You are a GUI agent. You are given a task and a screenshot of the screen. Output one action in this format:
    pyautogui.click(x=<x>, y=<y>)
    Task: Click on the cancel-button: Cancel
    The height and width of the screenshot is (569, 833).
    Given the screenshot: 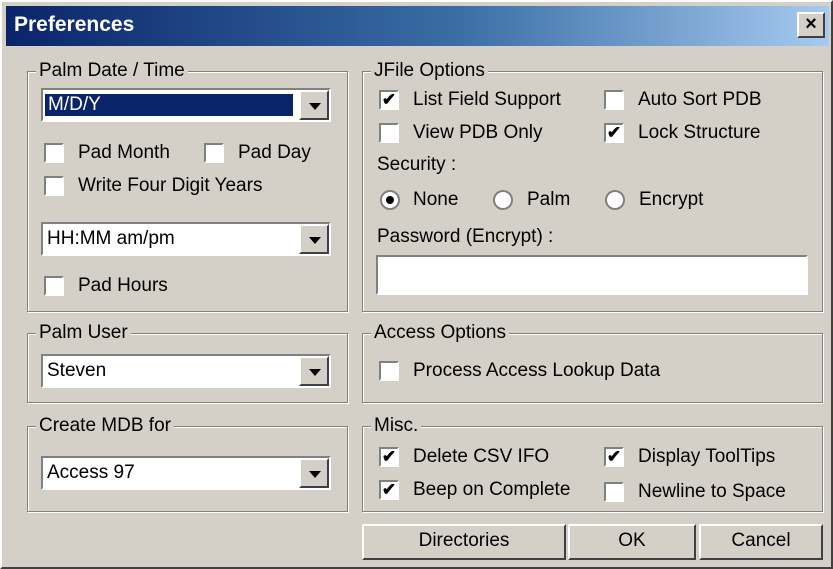 What is the action you would take?
    pyautogui.click(x=761, y=542)
    